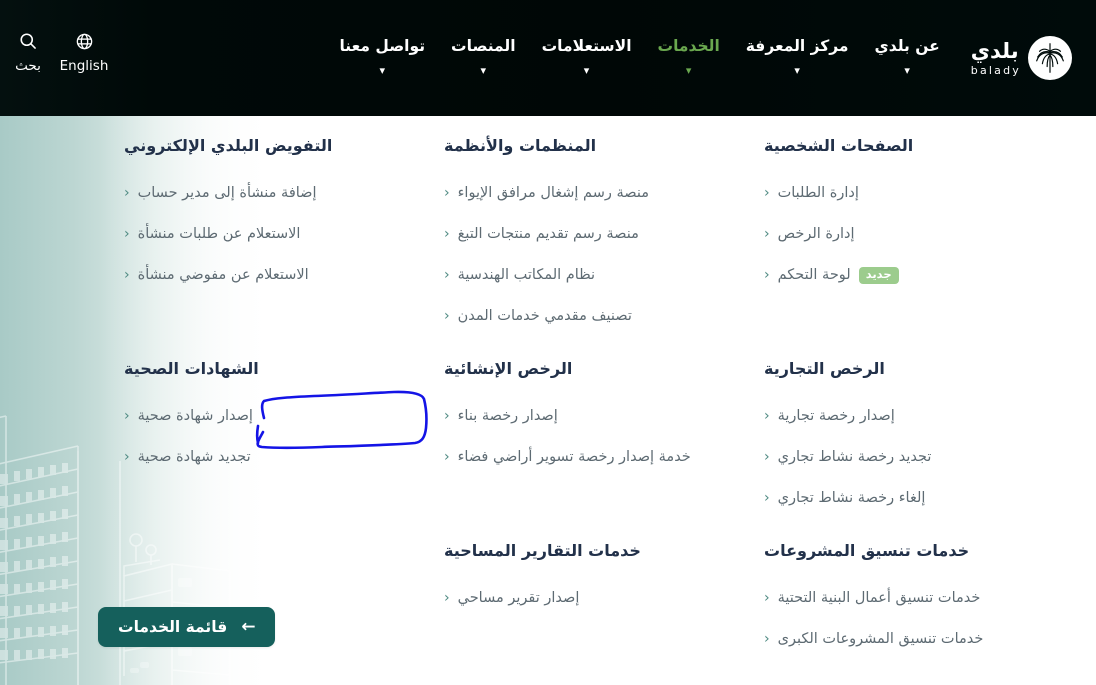  What do you see at coordinates (270, 457) in the screenshot?
I see `menu-link-renew-health-certificate: › تجديد شهادة صحية` at bounding box center [270, 457].